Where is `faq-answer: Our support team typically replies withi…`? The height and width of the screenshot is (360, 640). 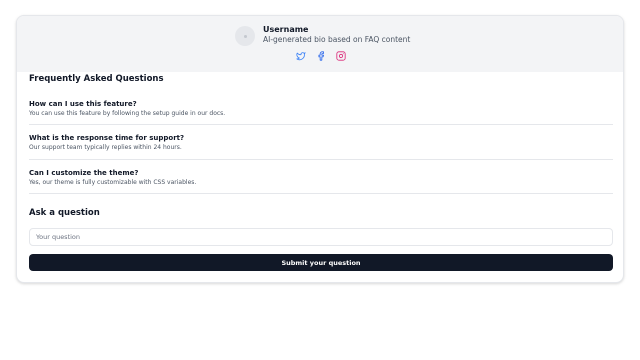
faq-answer: Our support team typically replies withi… is located at coordinates (105, 147).